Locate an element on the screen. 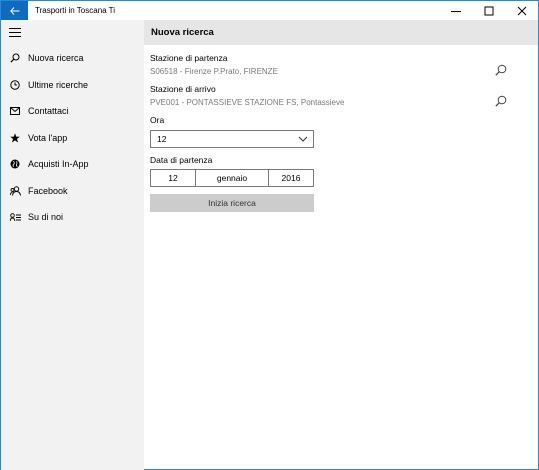 The width and height of the screenshot is (539, 470). page-header: Nuova ricerca is located at coordinates (341, 32).